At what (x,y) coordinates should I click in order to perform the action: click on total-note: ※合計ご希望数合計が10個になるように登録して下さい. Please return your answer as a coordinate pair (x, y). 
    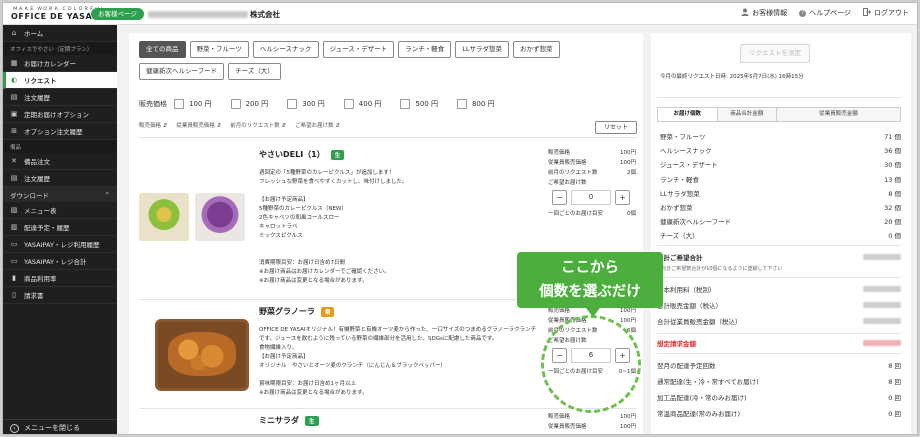
    Looking at the image, I should click on (720, 269).